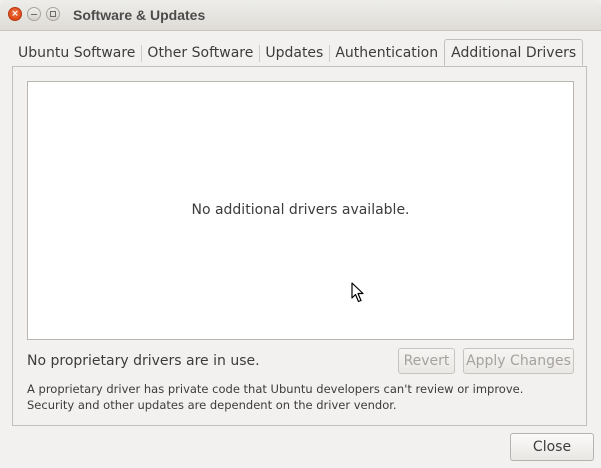 This screenshot has height=468, width=601. I want to click on tab-additional-drivers: Additional Drivers, so click(514, 52).